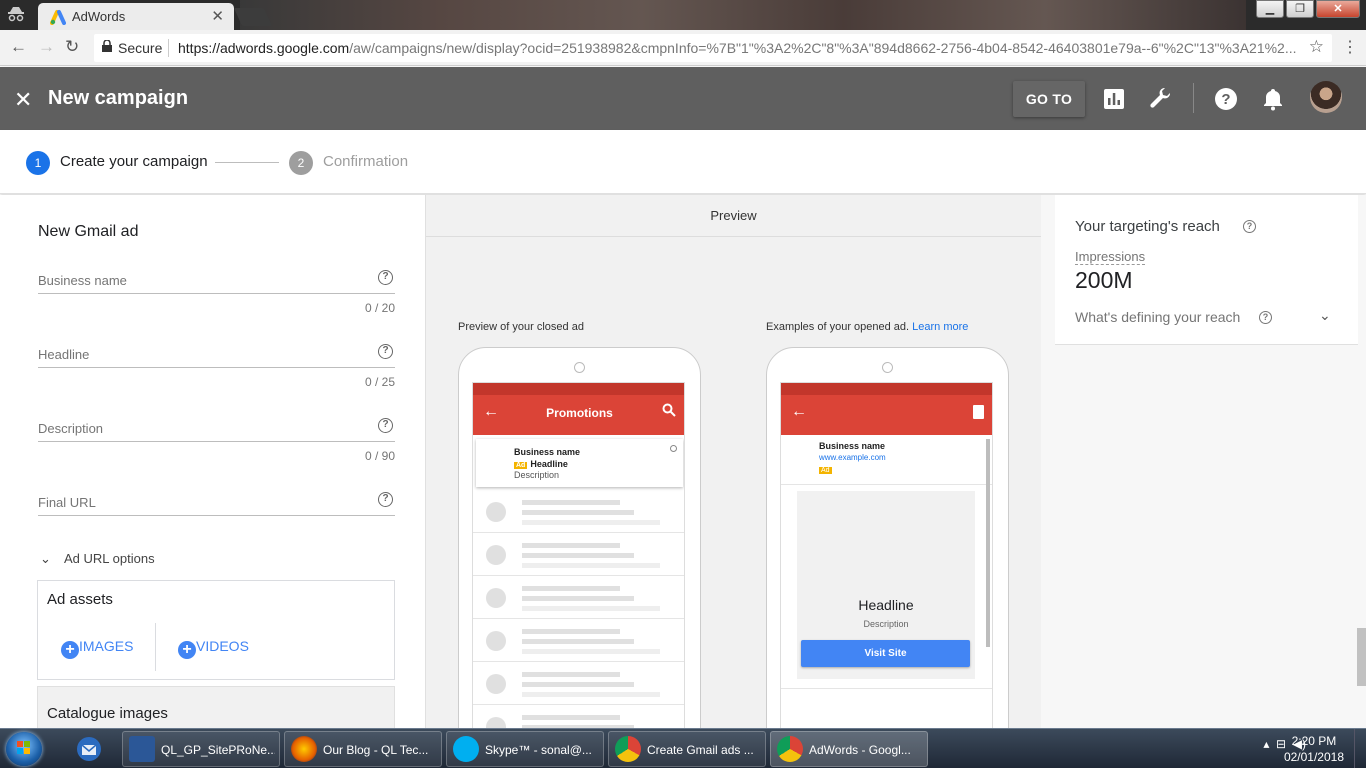 This screenshot has height=768, width=1366. Describe the element at coordinates (578, 389) in the screenshot. I see `status-bar` at that location.